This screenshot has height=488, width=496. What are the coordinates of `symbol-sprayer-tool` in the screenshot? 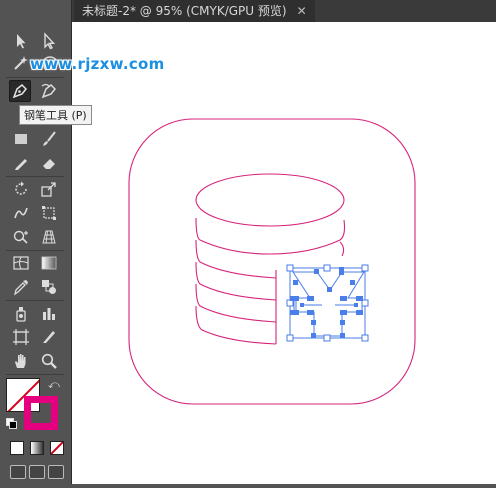 It's located at (21, 313).